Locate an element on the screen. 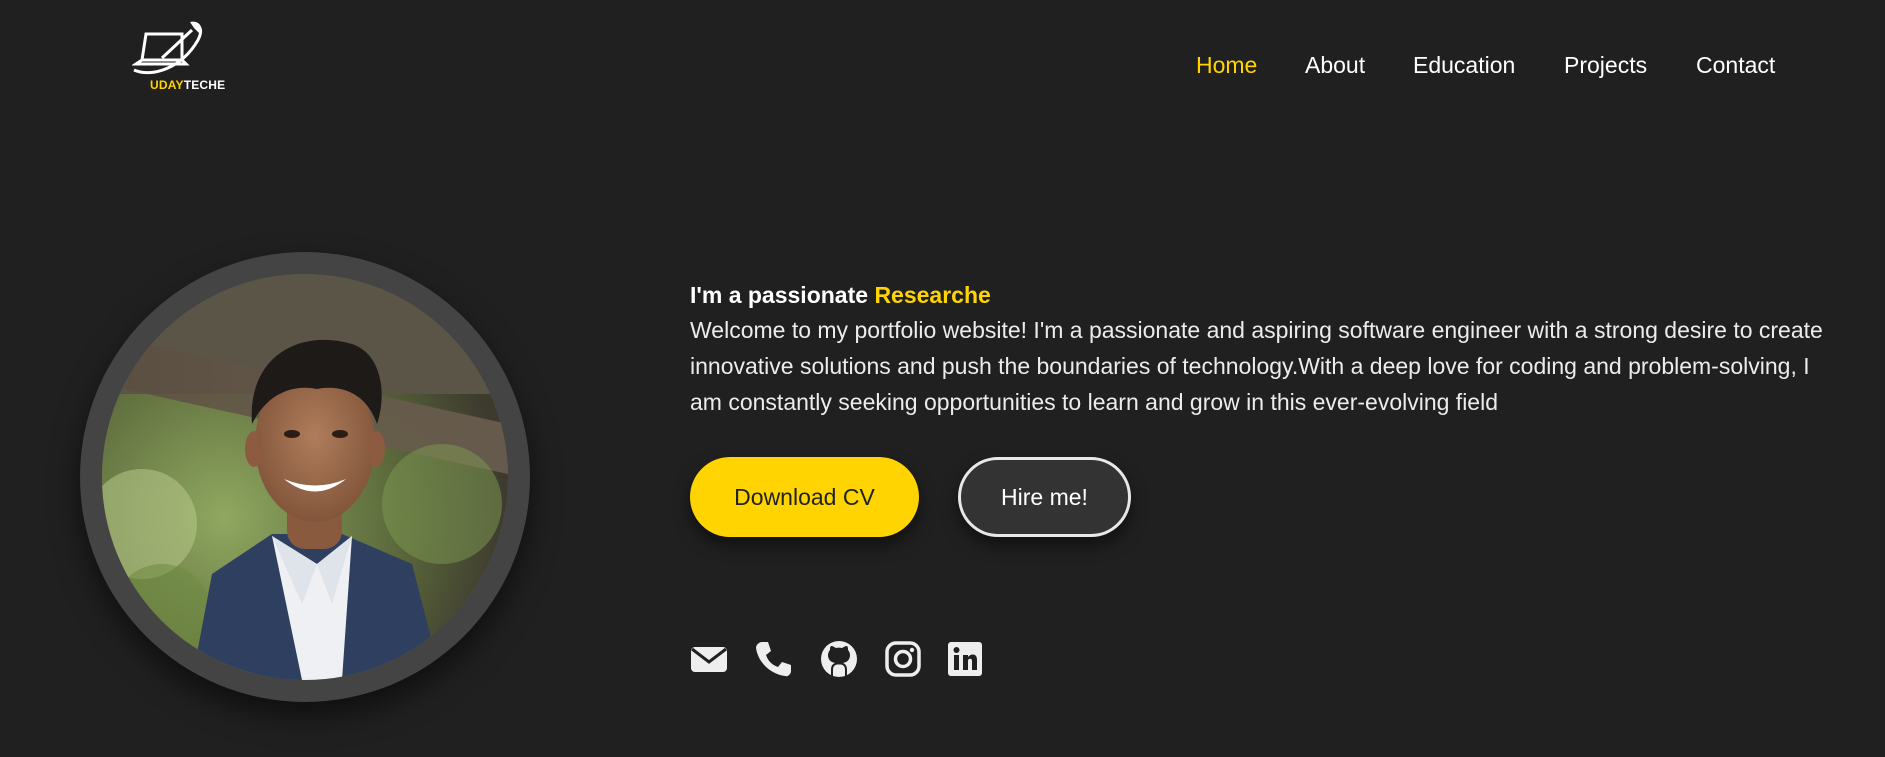  nav-about-link: About is located at coordinates (1335, 65).